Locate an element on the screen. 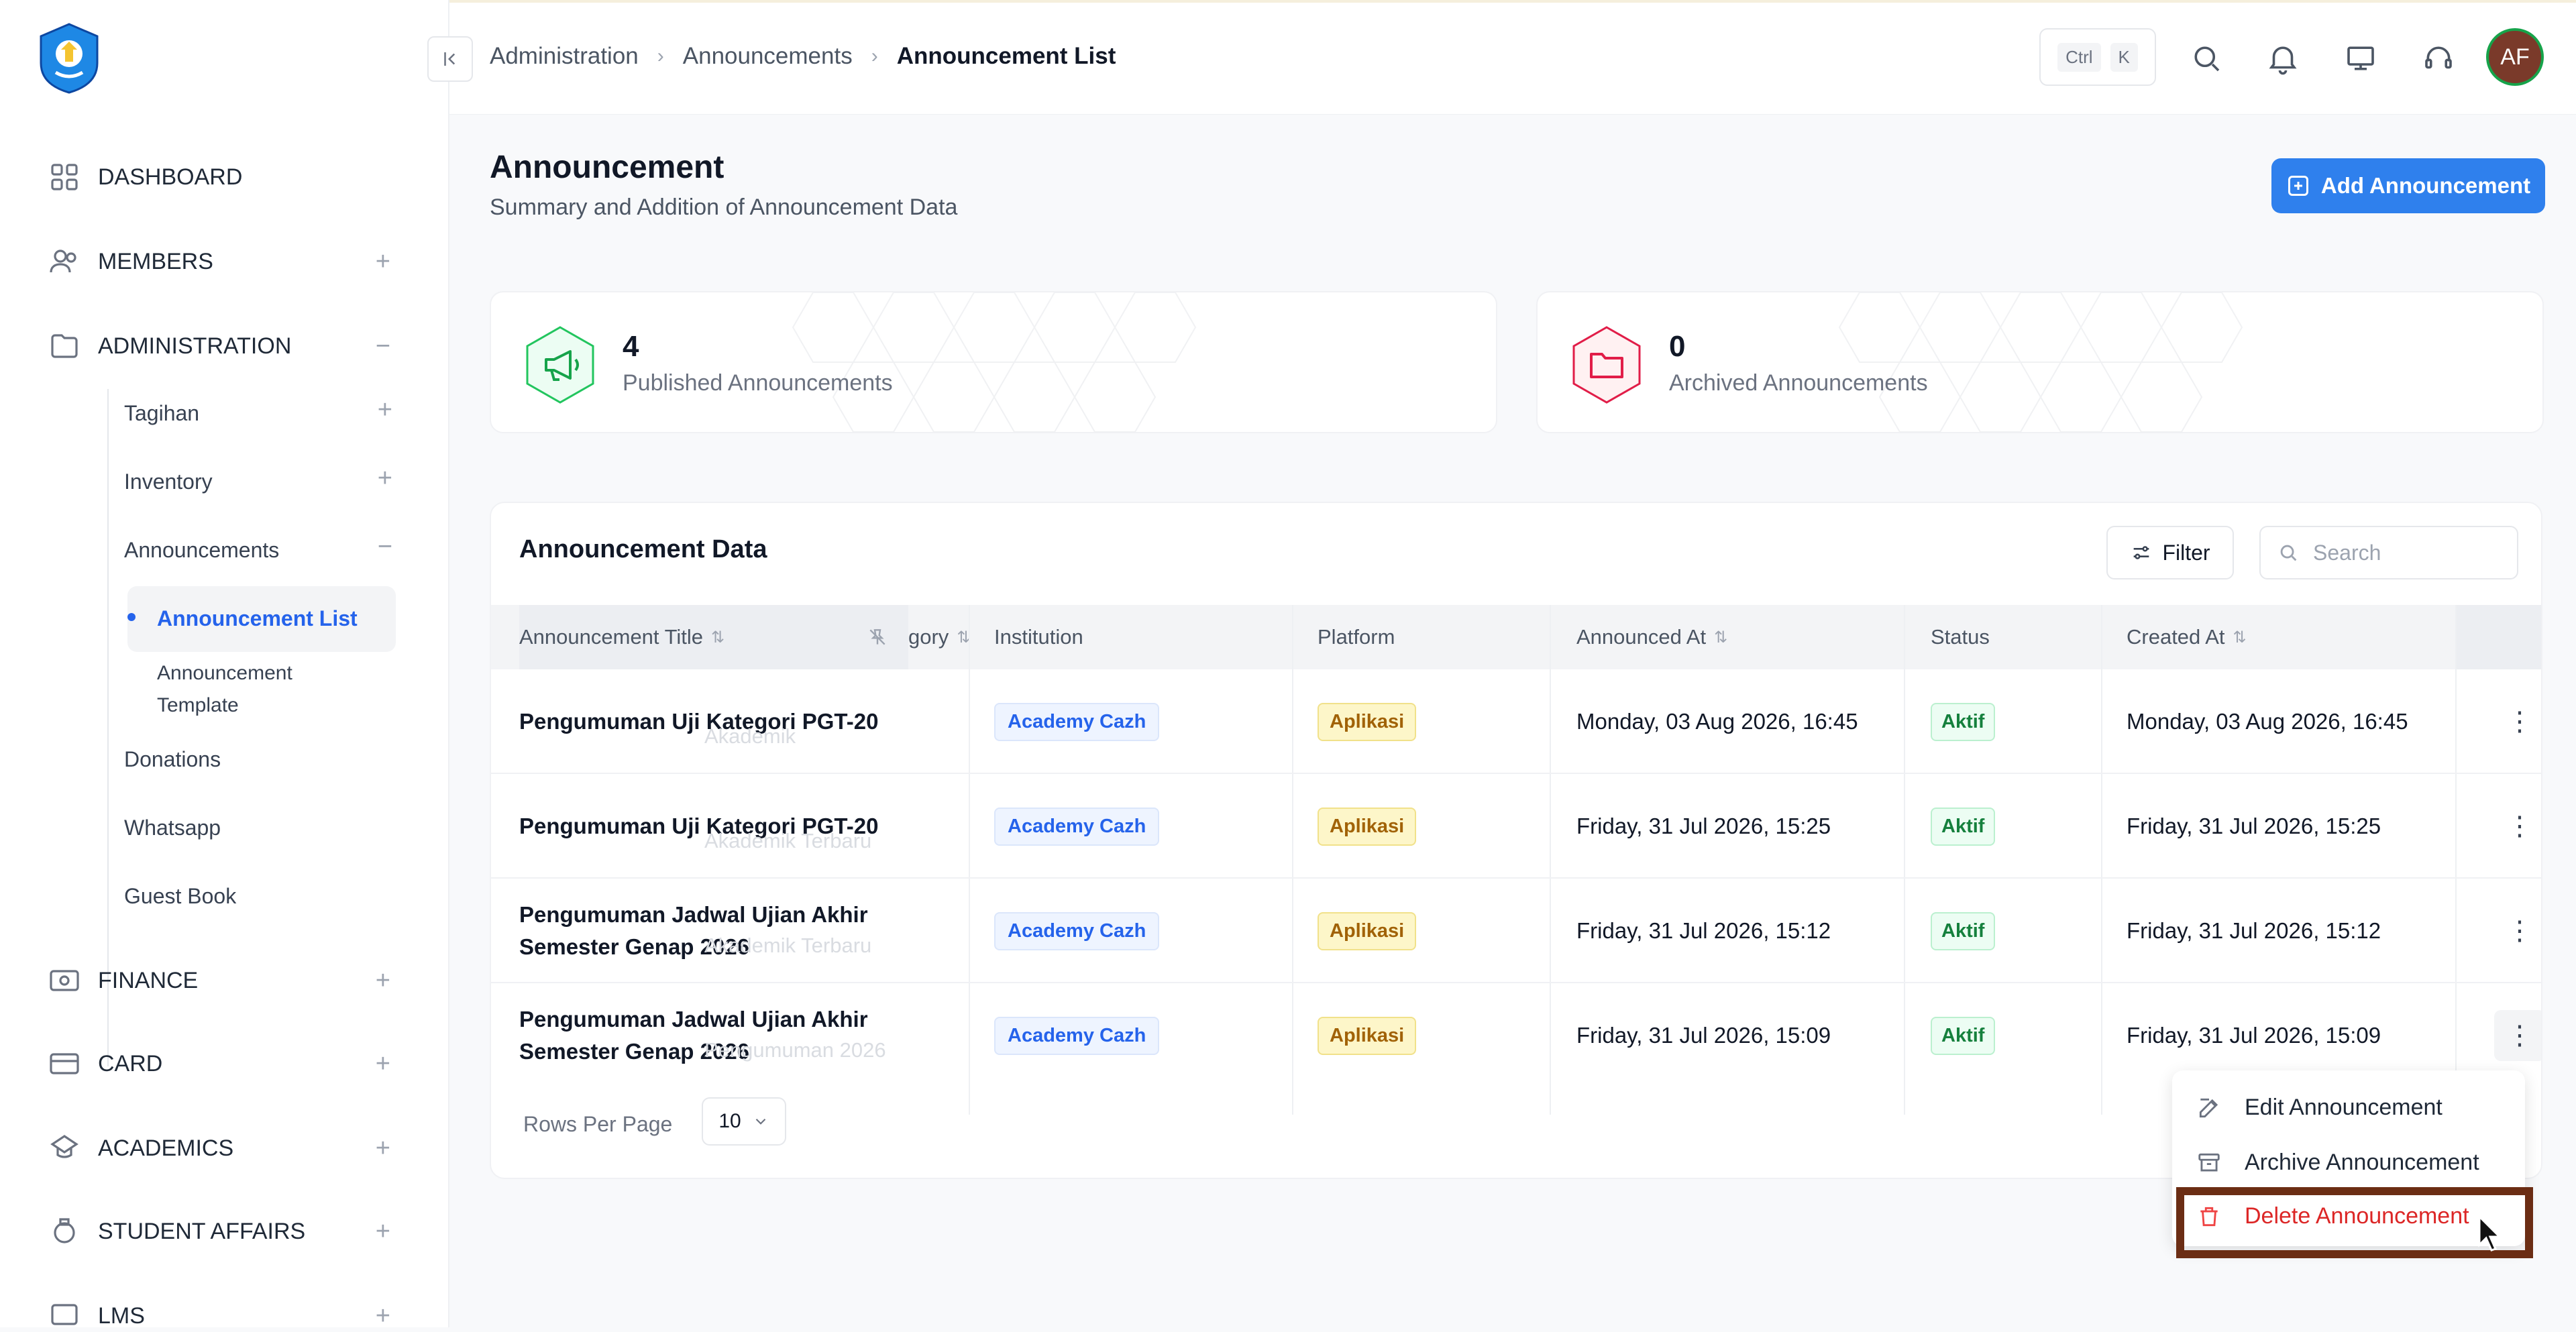 Image resolution: width=2576 pixels, height=1332 pixels. search-icon is located at coordinates (2206, 58).